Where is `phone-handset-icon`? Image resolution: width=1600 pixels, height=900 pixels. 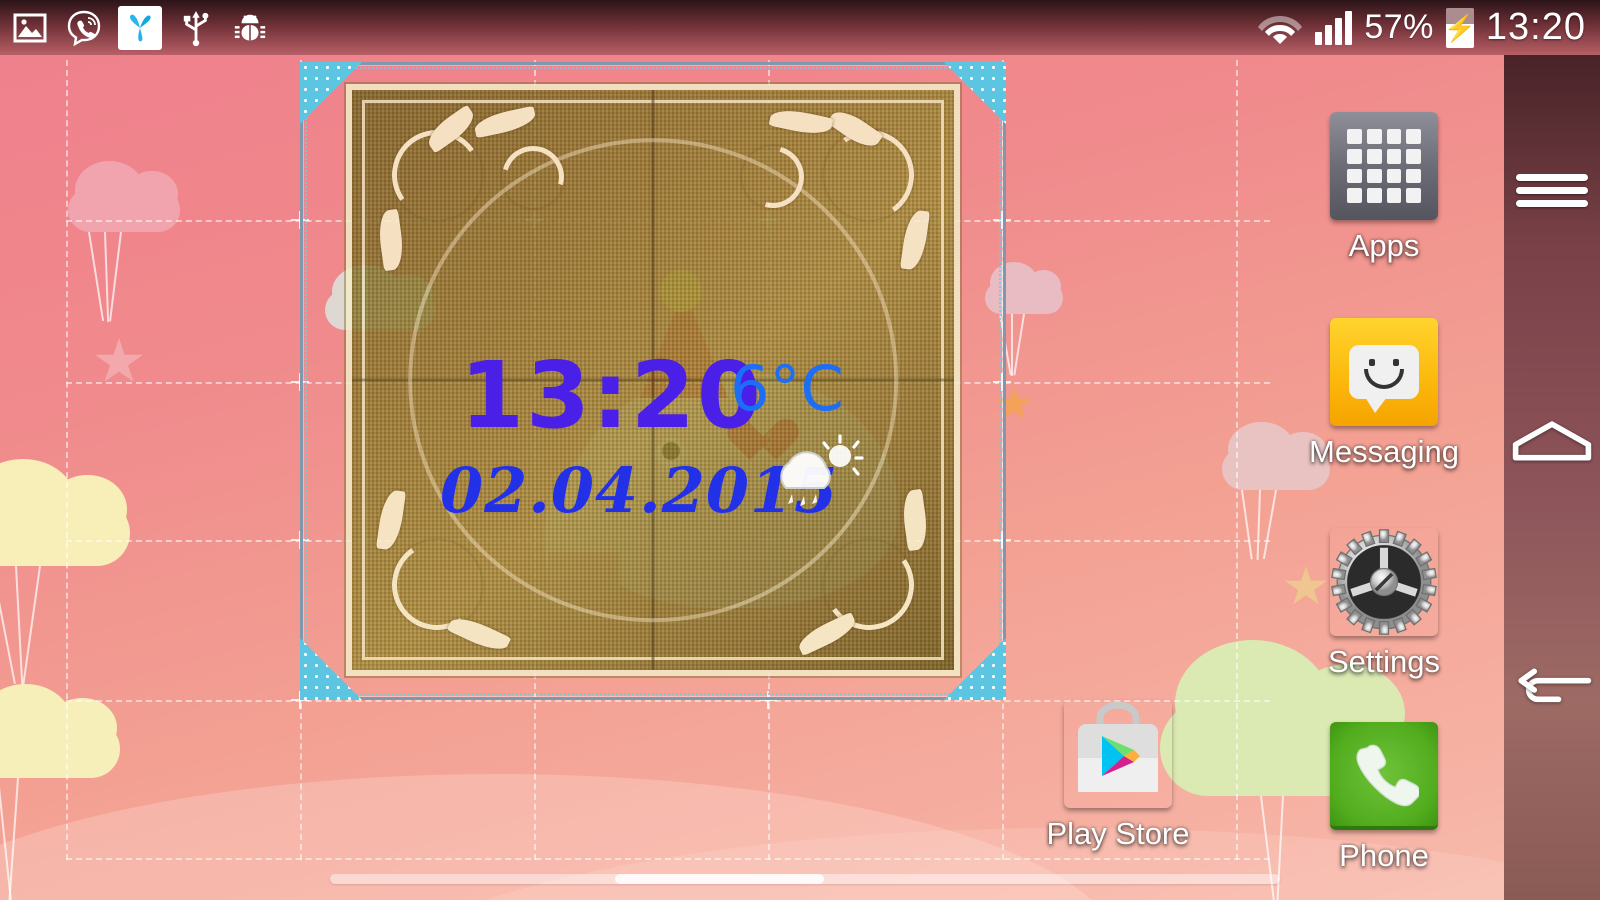 phone-handset-icon is located at coordinates (1384, 776).